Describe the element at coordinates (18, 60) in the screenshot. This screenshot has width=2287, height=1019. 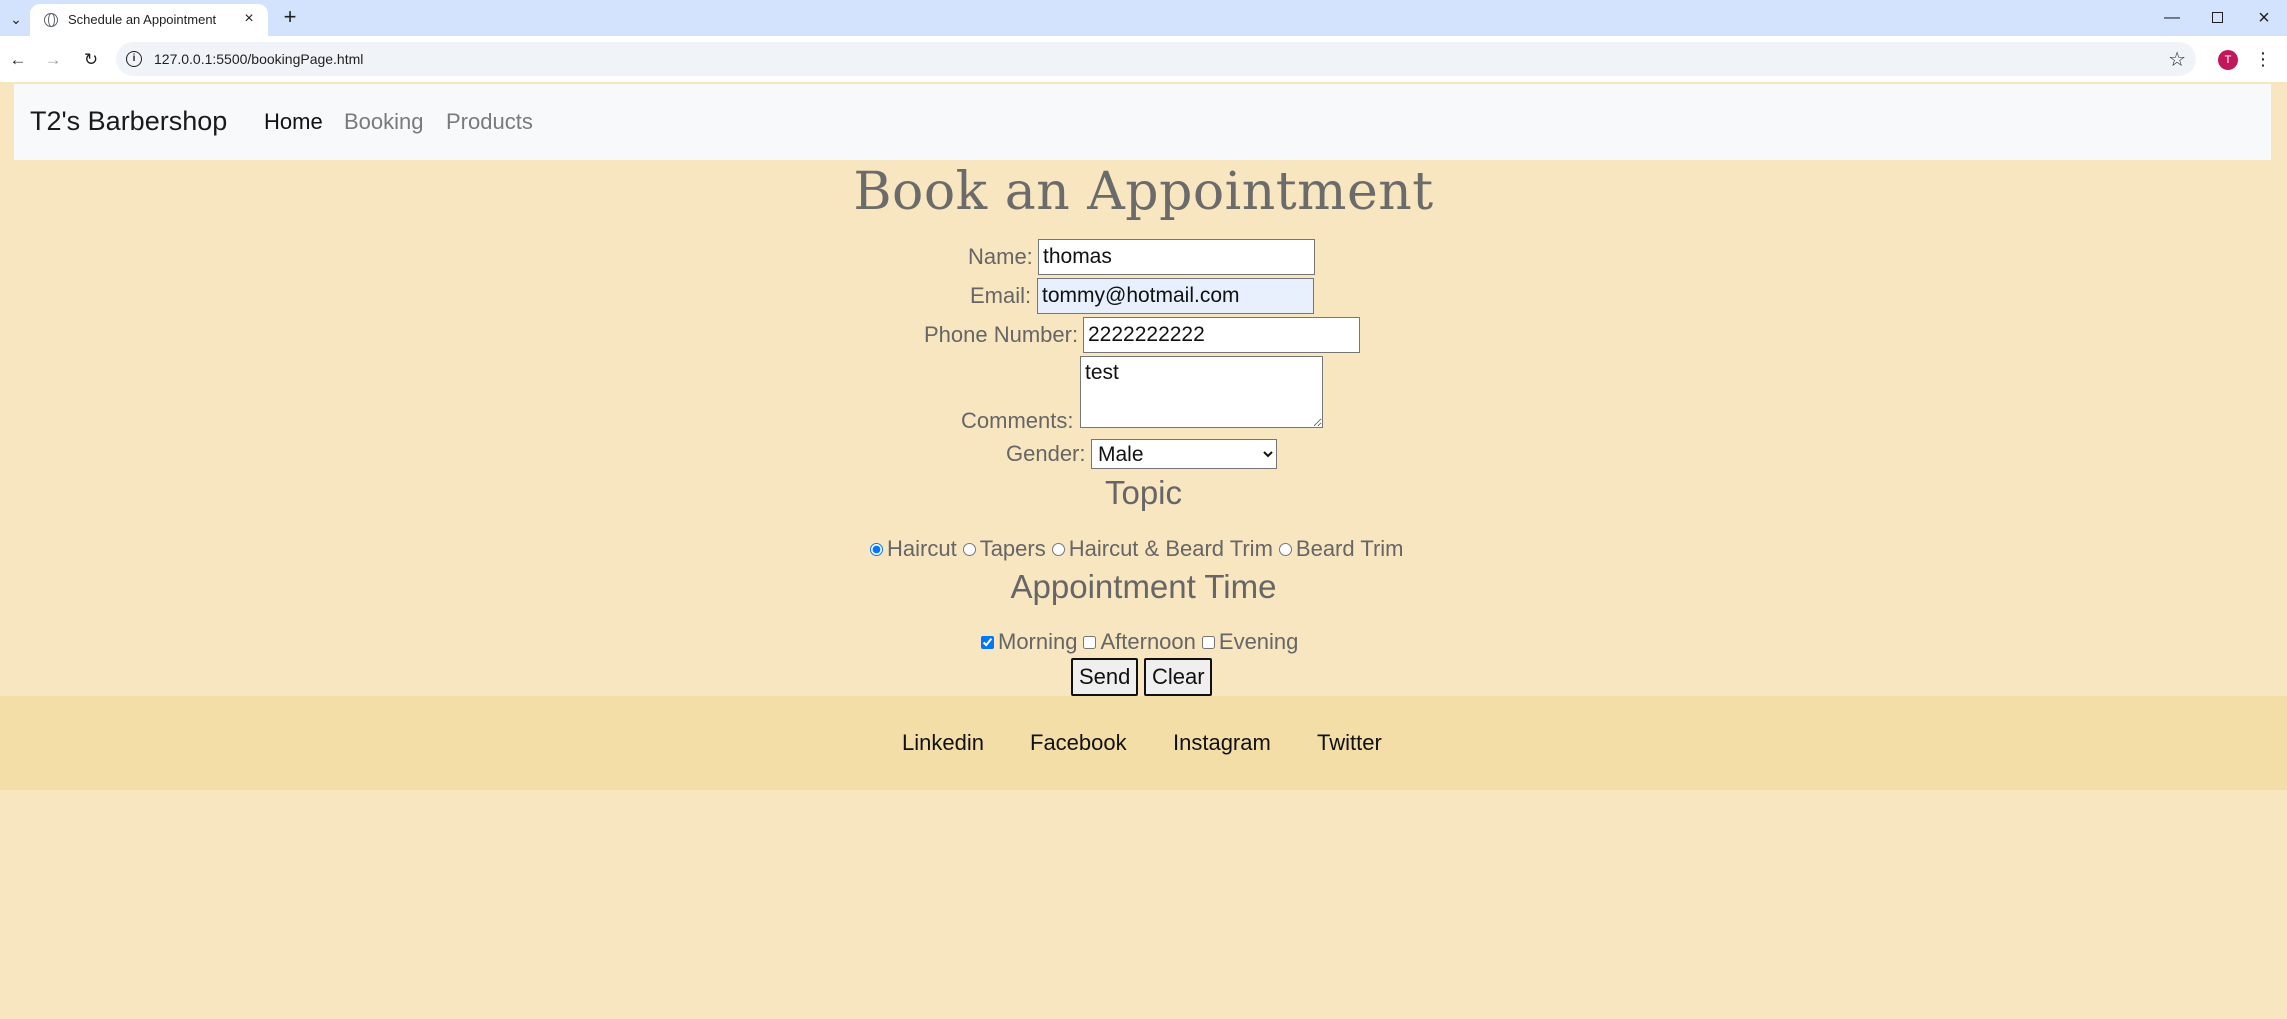
I see `back-arrow-icon: ←` at that location.